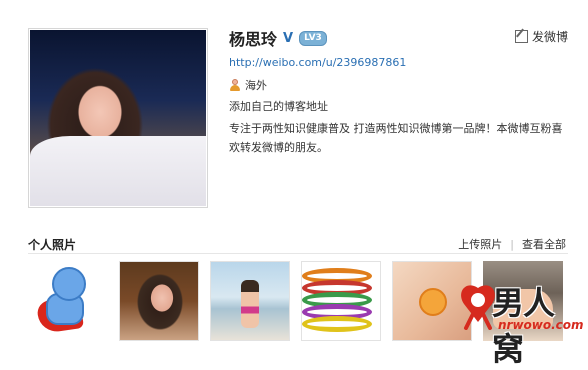 The width and height of the screenshot is (588, 370). I want to click on level-badge: LV3, so click(313, 38).